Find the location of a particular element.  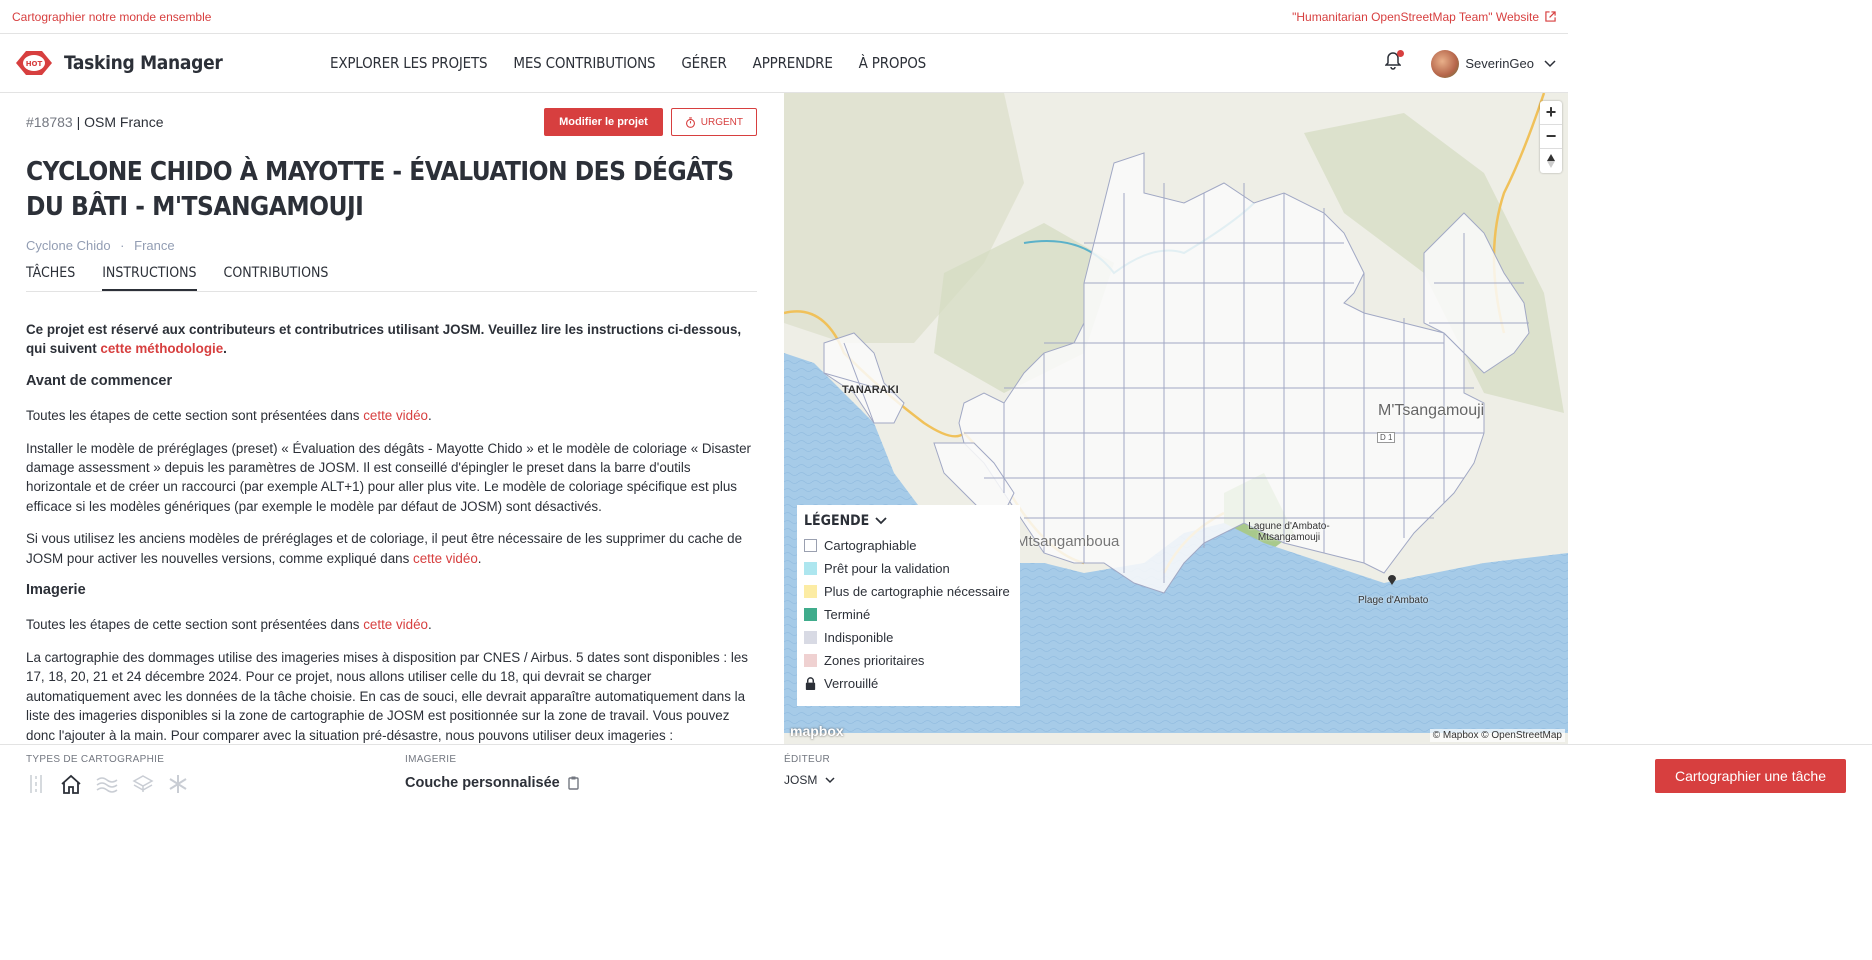

landuse-icon is located at coordinates (143, 783).